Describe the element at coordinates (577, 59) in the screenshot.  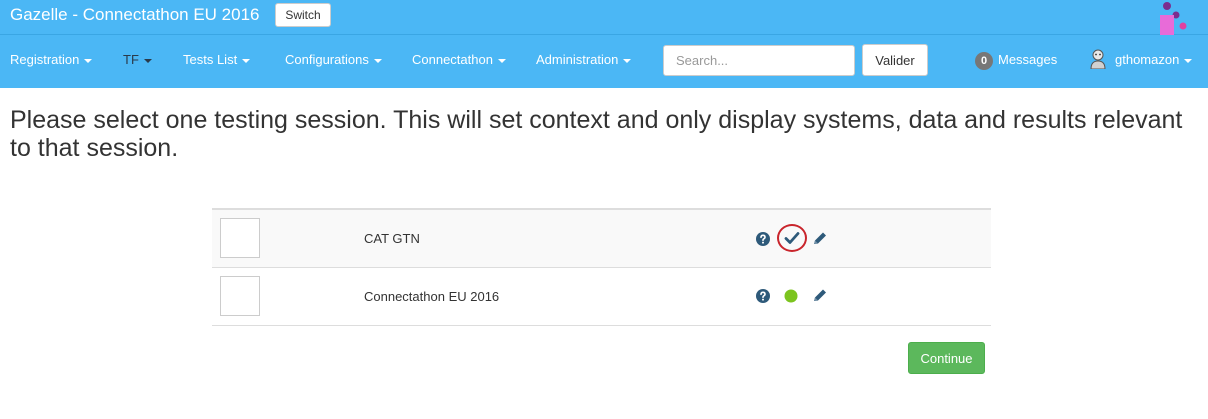
I see `nav-administration-label: Administration` at that location.